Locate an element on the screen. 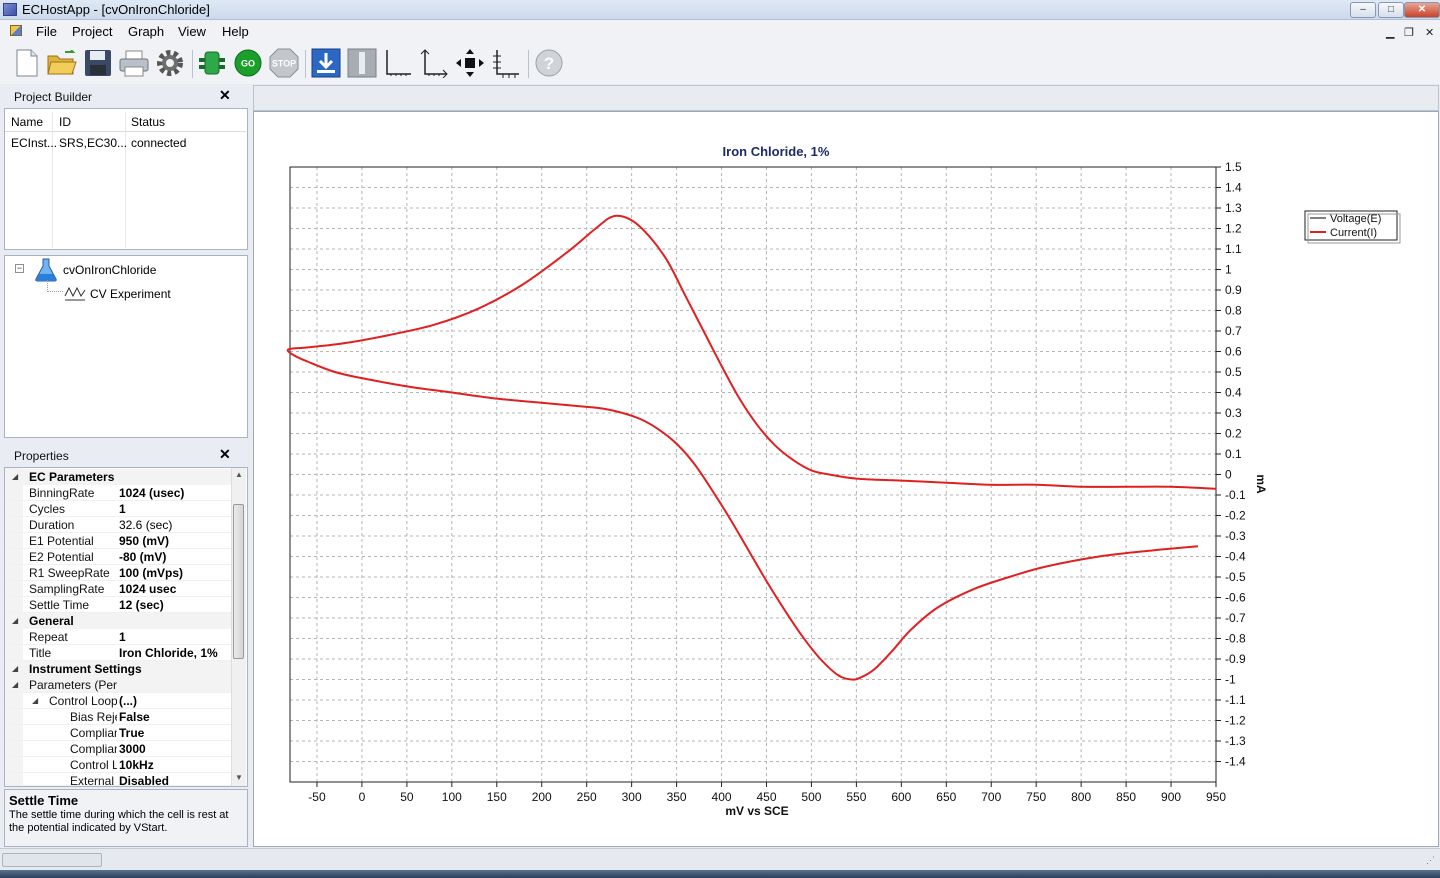 Image resolution: width=1440 pixels, height=878 pixels. property-value: 1024 (usec) is located at coordinates (151, 493).